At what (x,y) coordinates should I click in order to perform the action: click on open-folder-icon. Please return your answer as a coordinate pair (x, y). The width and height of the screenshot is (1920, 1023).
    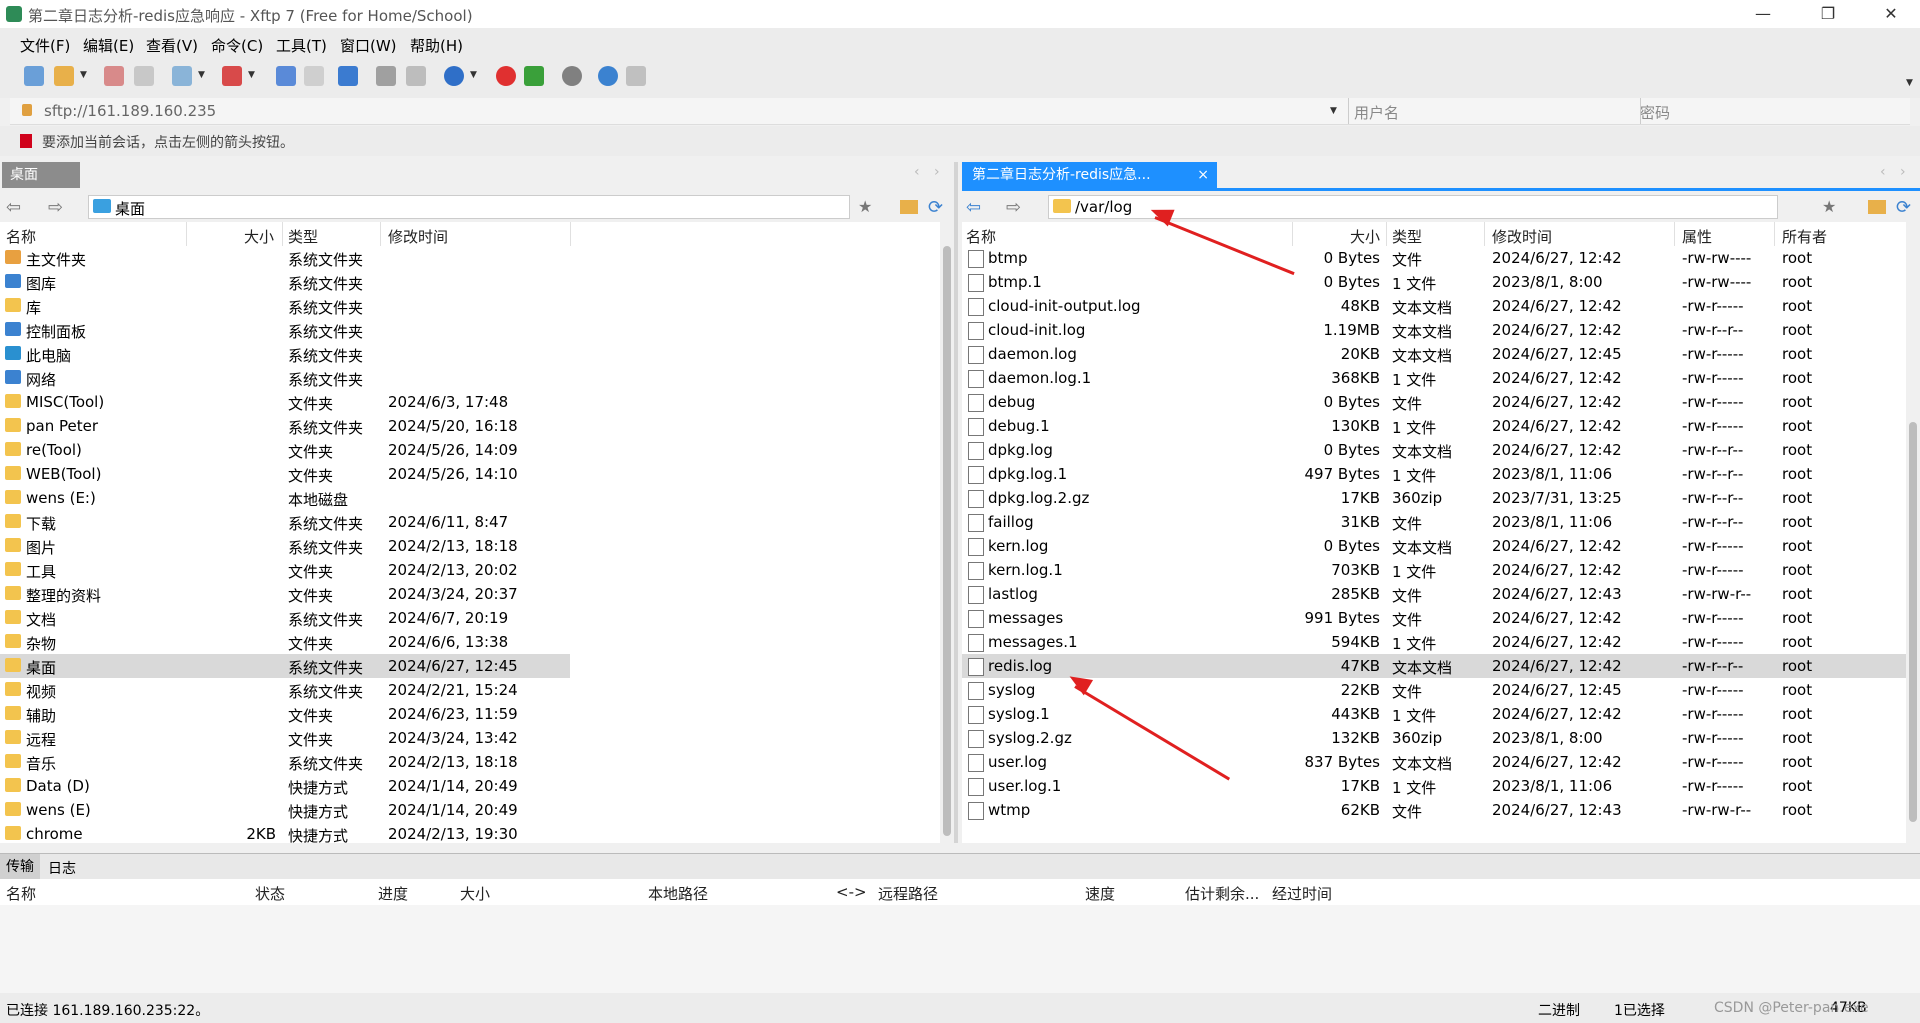
    Looking at the image, I should click on (64, 76).